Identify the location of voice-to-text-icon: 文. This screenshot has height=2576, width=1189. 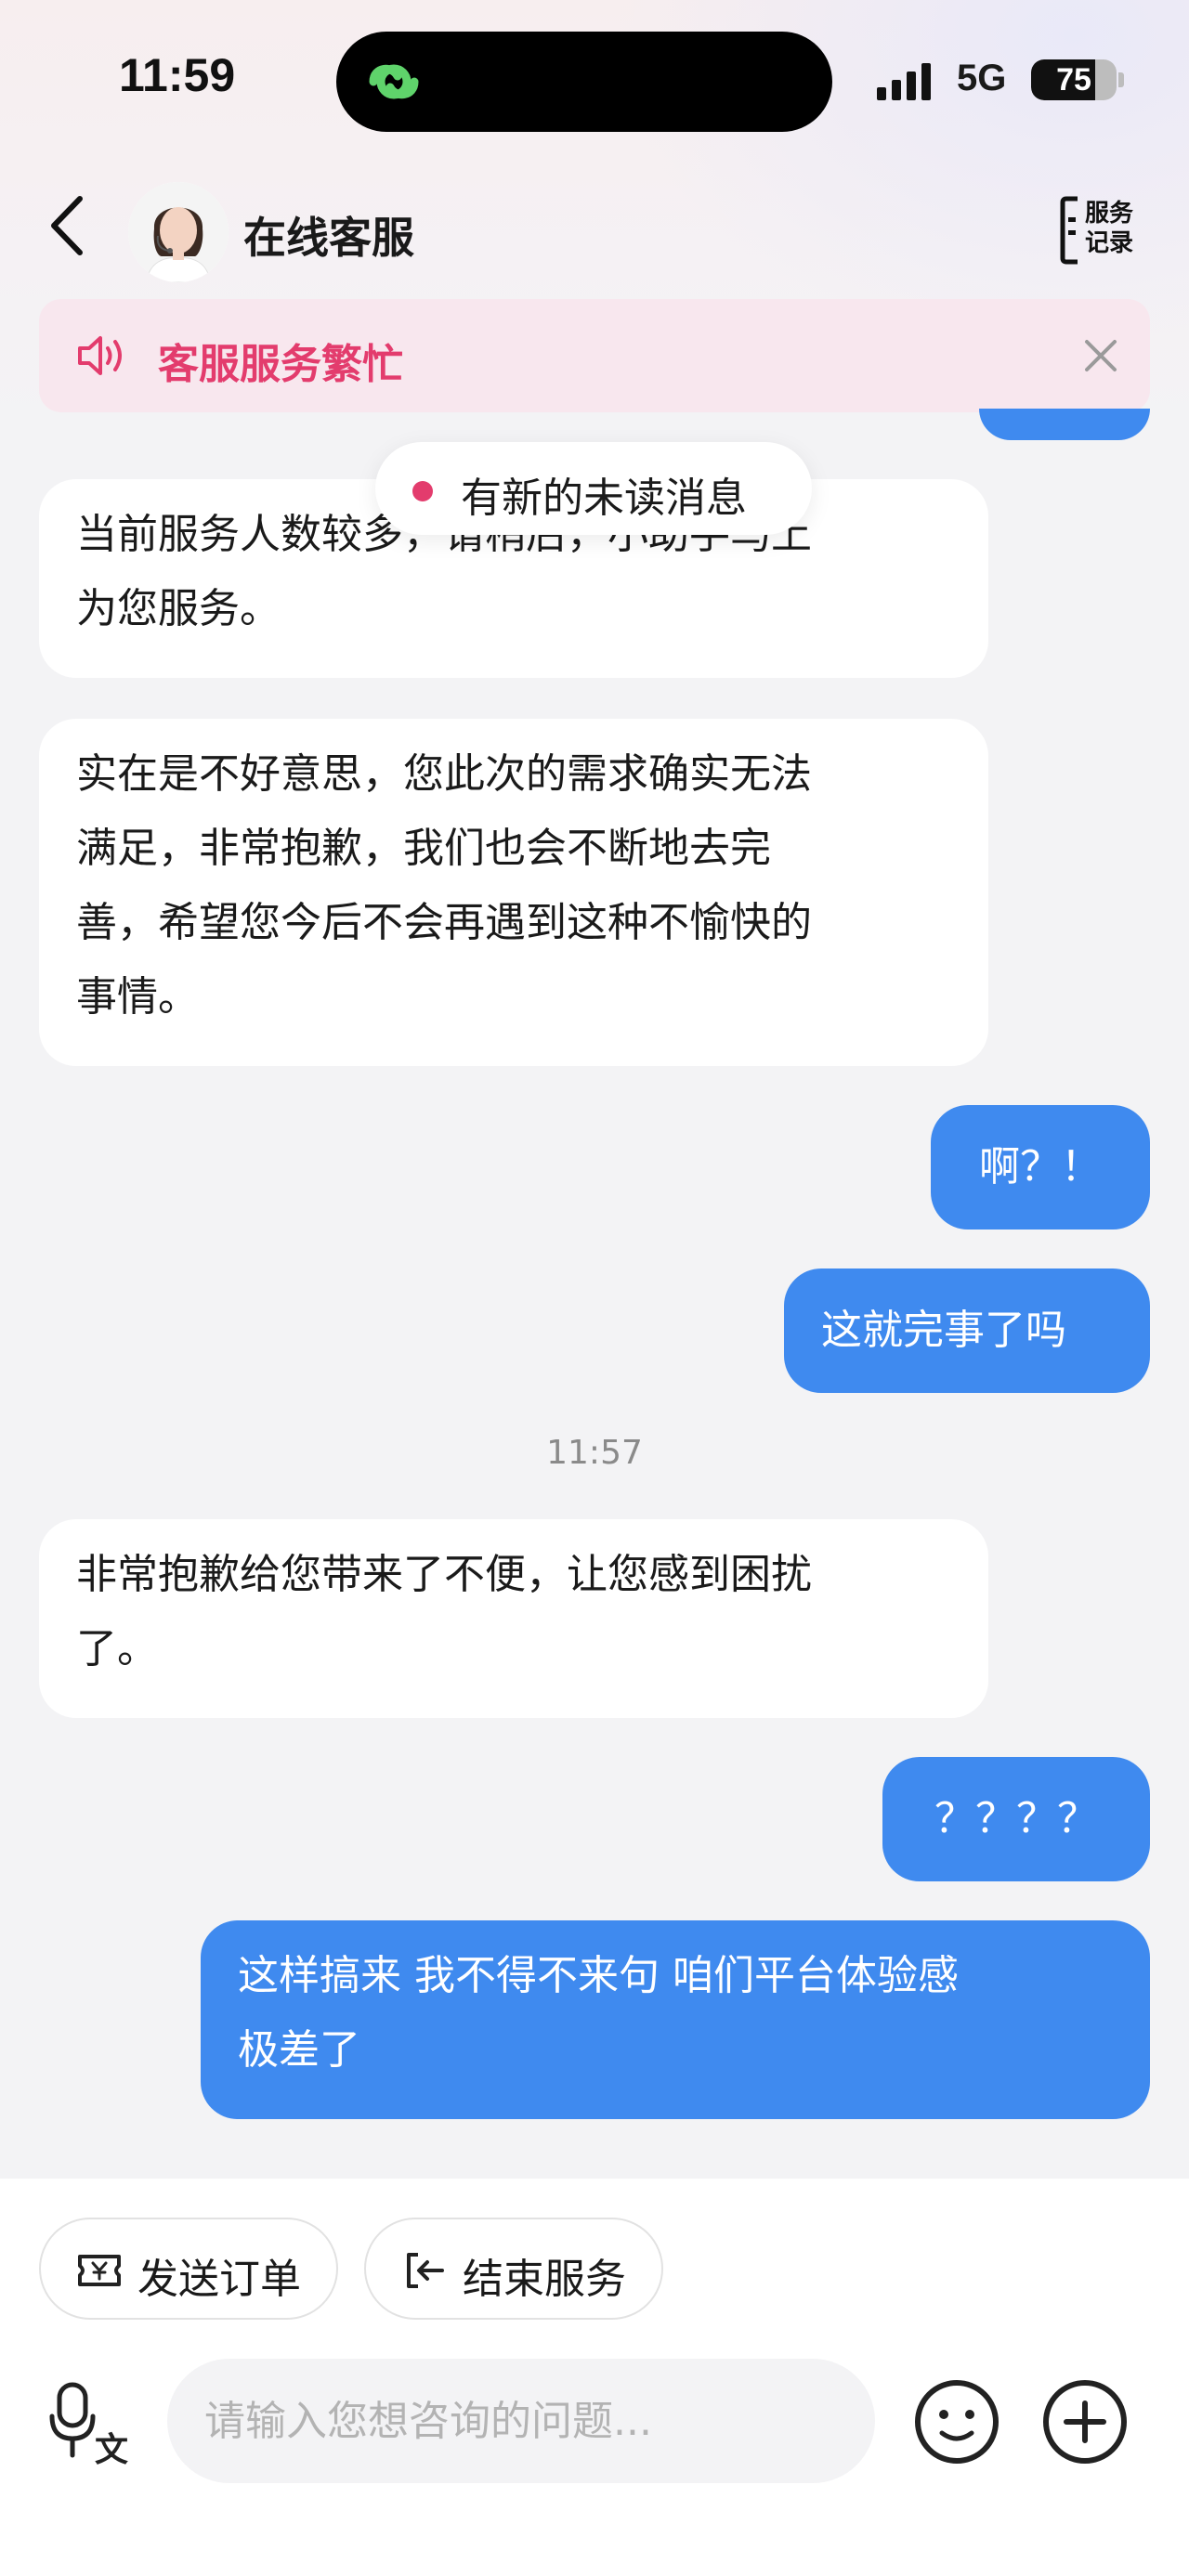
(89, 2423).